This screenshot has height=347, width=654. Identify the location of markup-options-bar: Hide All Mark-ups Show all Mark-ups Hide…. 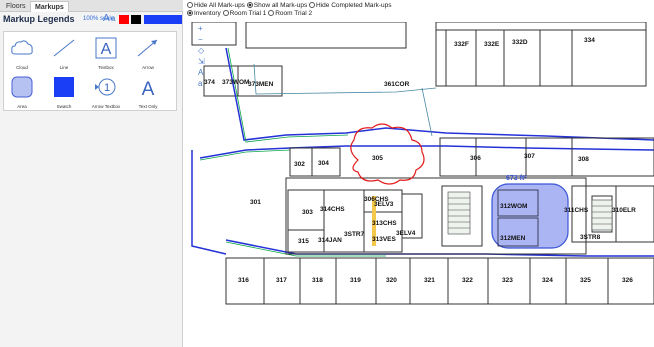
(420, 11).